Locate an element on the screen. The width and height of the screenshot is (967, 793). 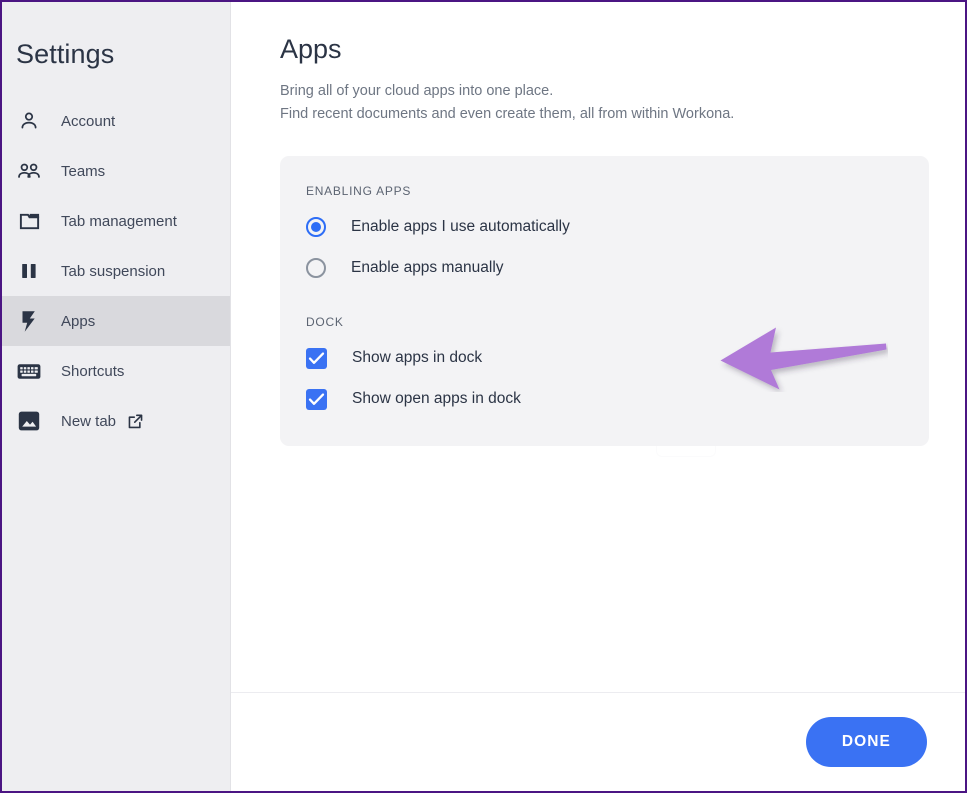
external-link-icon is located at coordinates (135, 421).